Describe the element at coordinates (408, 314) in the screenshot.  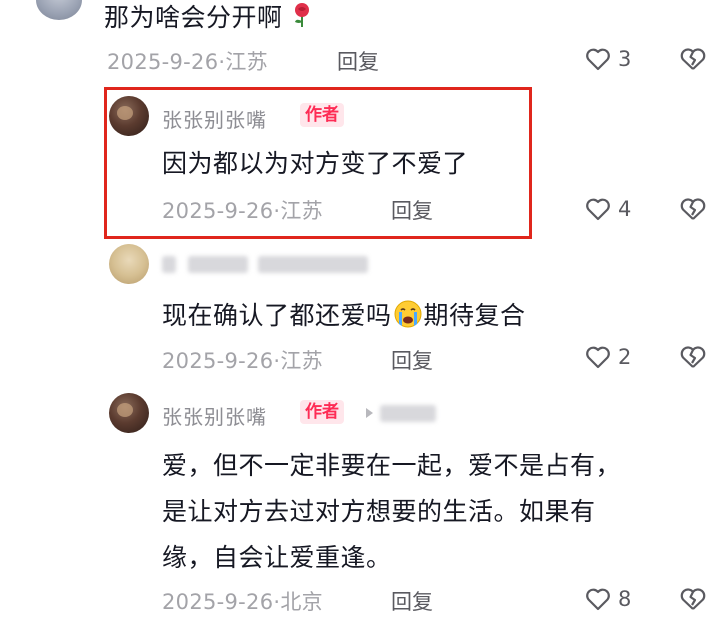
I see `crying-face-icon` at that location.